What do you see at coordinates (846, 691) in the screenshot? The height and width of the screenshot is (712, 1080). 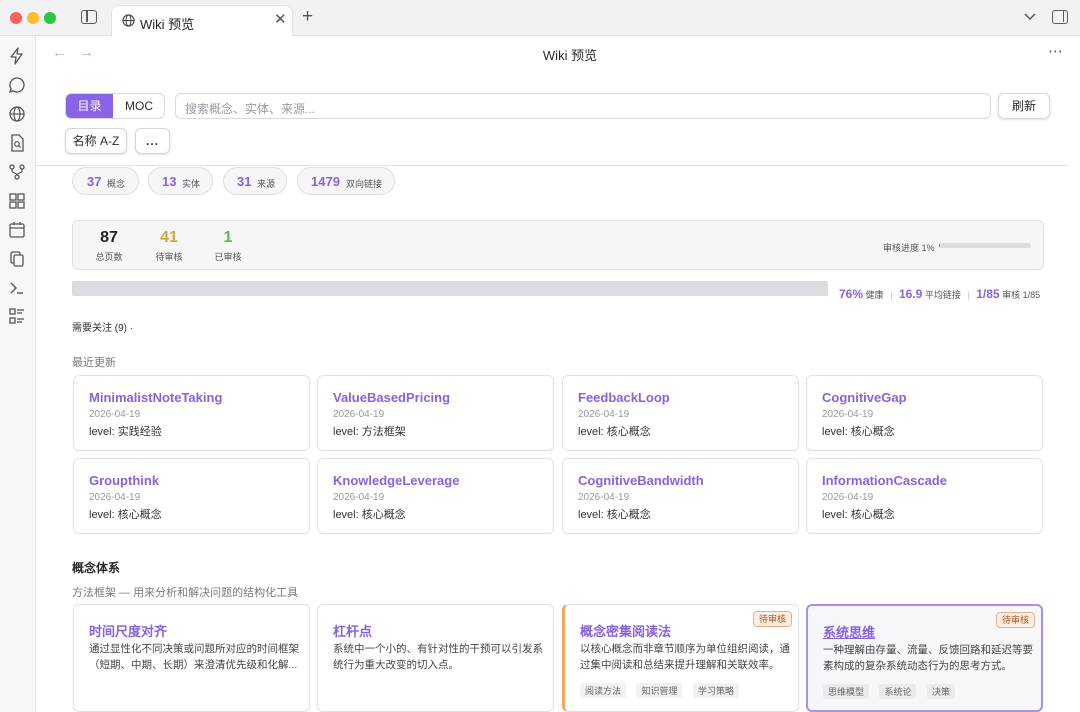 I see `tag: 思维模型` at bounding box center [846, 691].